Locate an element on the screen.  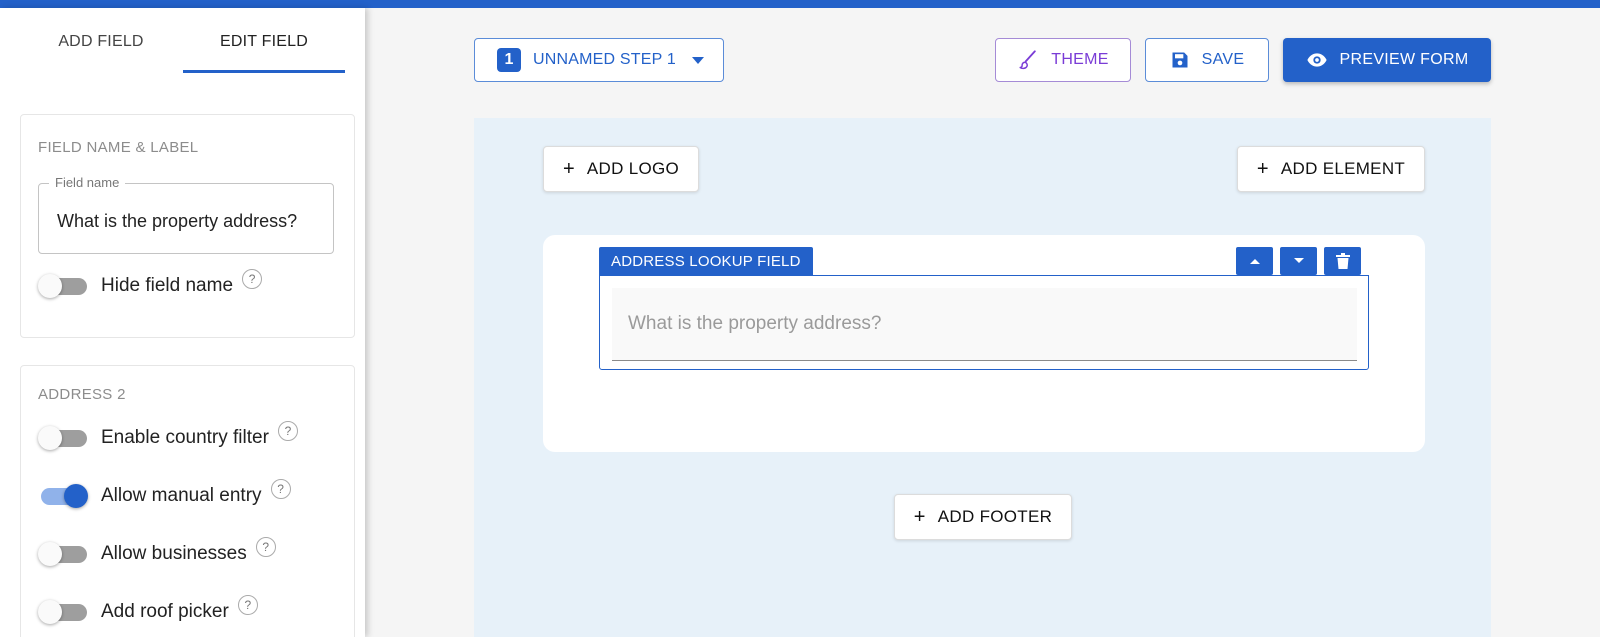
tab-edit-field: EDIT FIELD is located at coordinates (264, 41).